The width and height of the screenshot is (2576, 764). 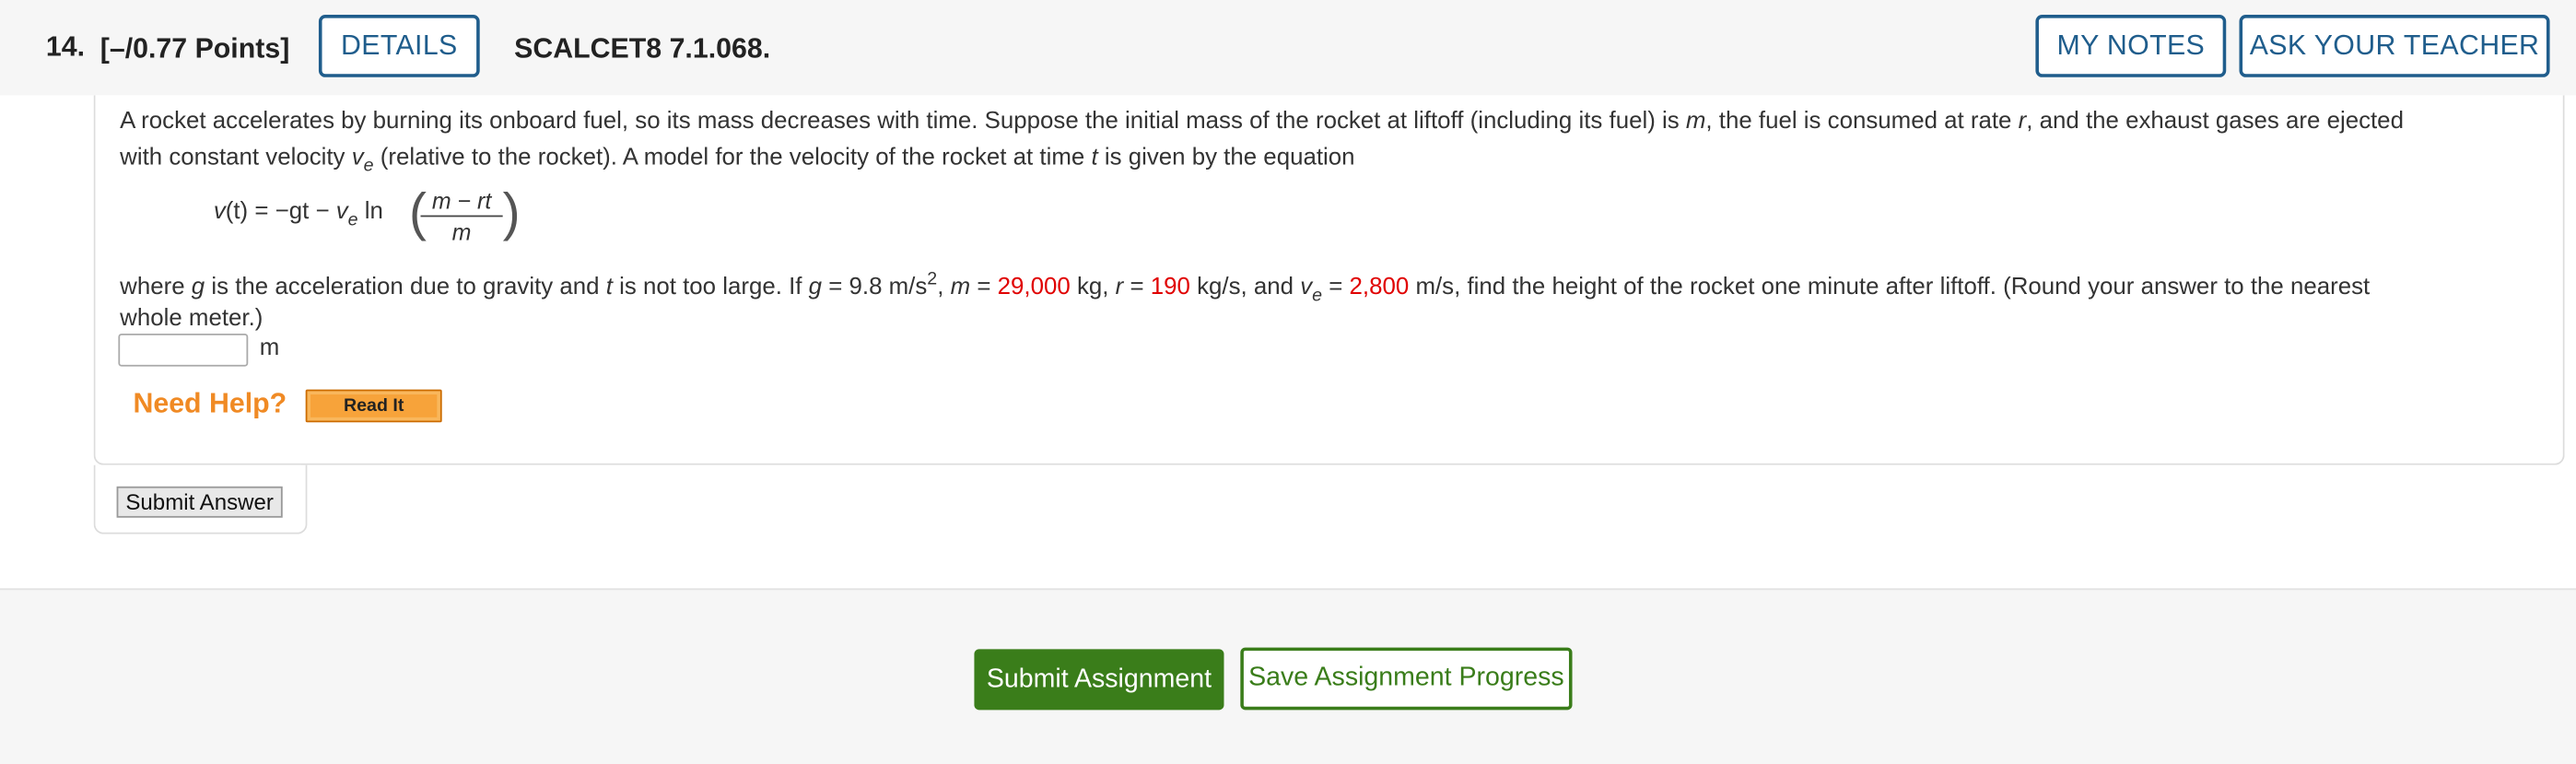 What do you see at coordinates (1170, 287) in the screenshot?
I see `rate-value: 190` at bounding box center [1170, 287].